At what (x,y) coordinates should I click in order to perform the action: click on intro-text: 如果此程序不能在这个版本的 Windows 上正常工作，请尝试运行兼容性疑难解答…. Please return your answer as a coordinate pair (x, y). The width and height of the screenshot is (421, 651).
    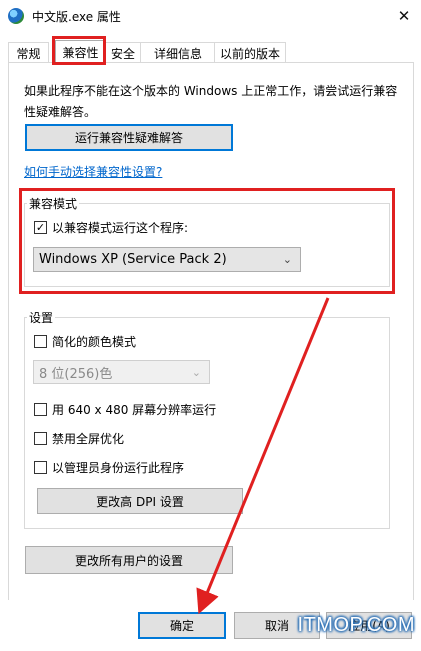
    Looking at the image, I should click on (211, 101).